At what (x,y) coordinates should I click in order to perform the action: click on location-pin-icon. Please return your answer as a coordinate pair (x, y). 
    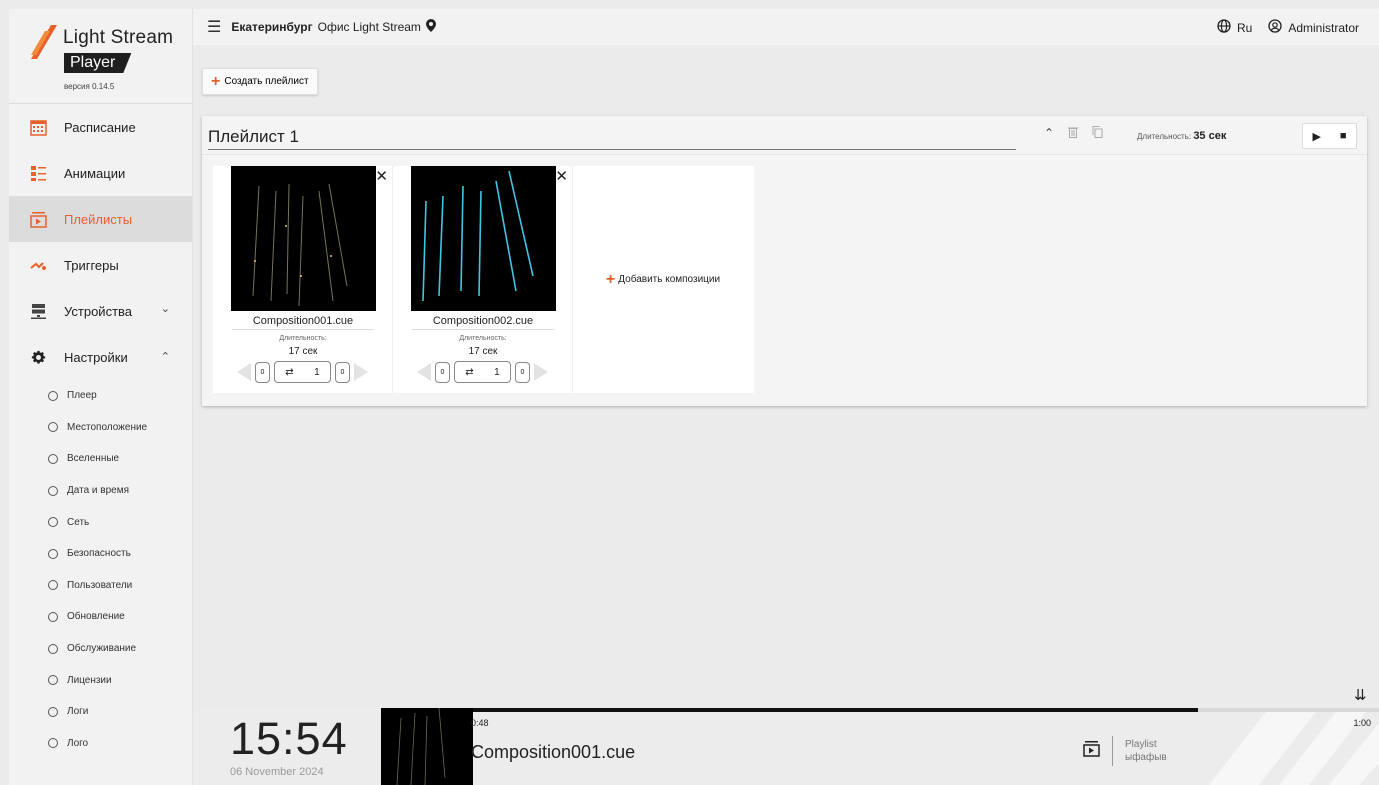
    Looking at the image, I should click on (430, 27).